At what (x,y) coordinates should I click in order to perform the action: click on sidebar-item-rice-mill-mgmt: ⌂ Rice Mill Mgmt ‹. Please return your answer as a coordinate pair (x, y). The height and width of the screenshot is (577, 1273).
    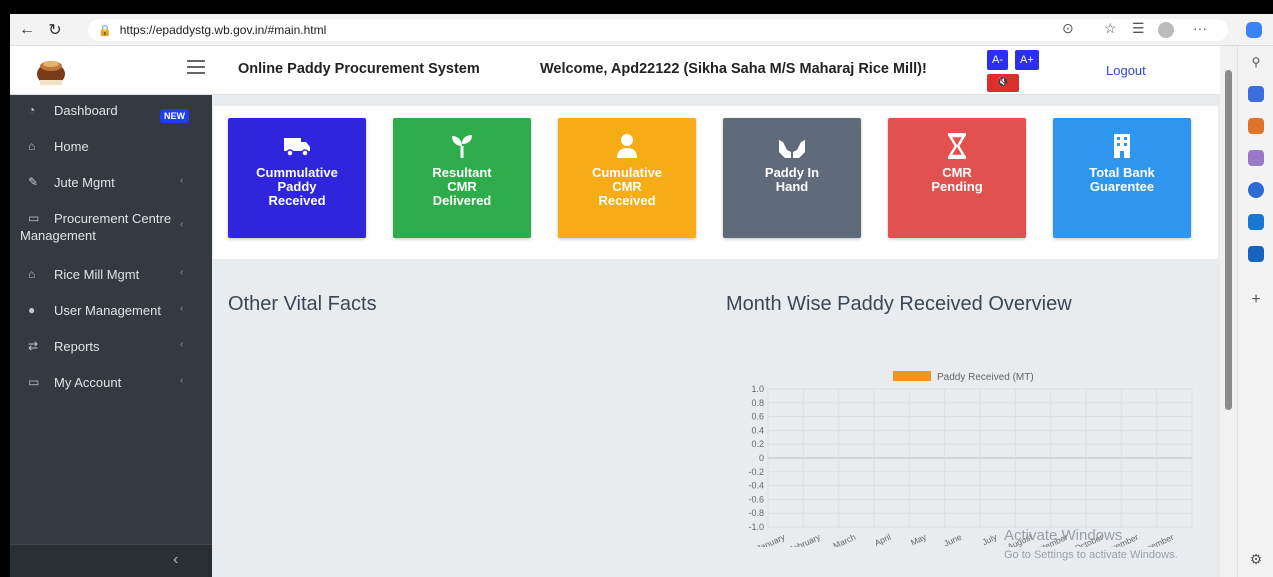
    Looking at the image, I should click on (111, 277).